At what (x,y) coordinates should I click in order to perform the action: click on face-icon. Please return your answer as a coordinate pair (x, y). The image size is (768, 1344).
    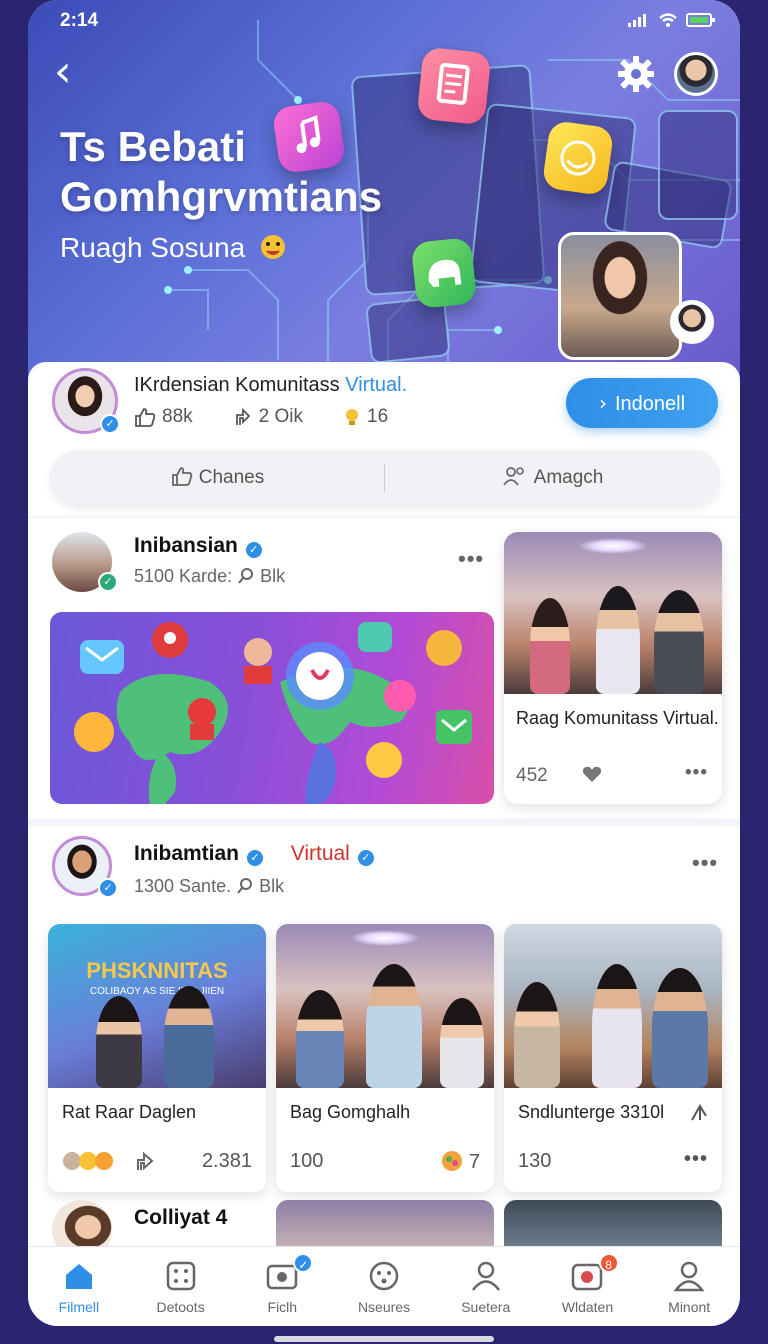
    Looking at the image, I should click on (384, 1276).